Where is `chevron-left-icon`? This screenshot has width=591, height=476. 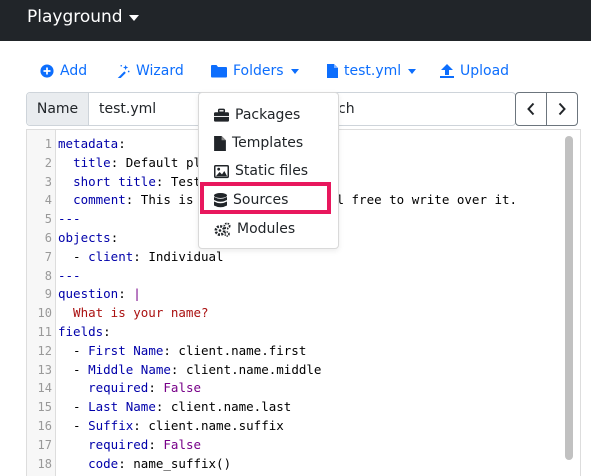
chevron-left-icon is located at coordinates (531, 109).